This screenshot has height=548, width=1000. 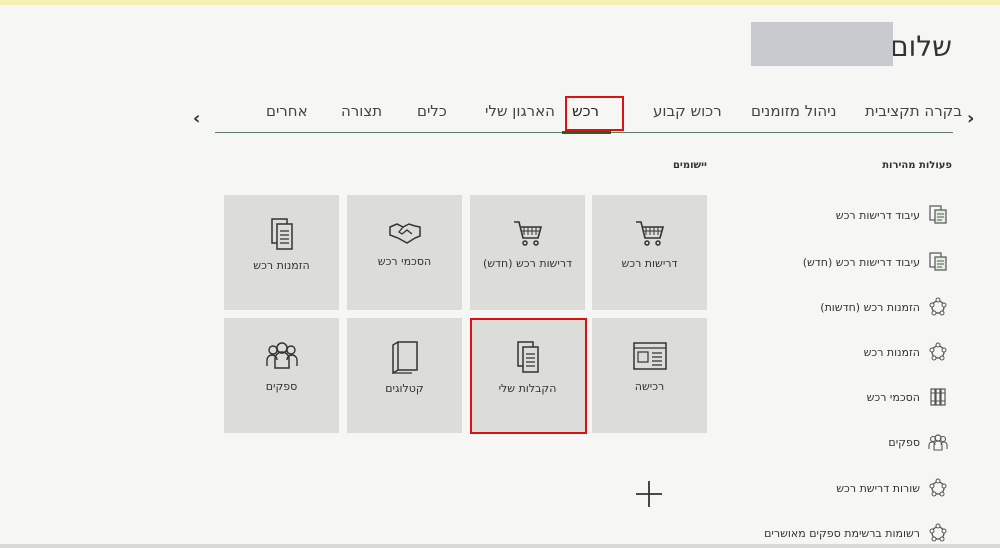 I want to click on tile-purchase-requisitions-new: דרישות רכש (חדש), so click(x=527, y=252).